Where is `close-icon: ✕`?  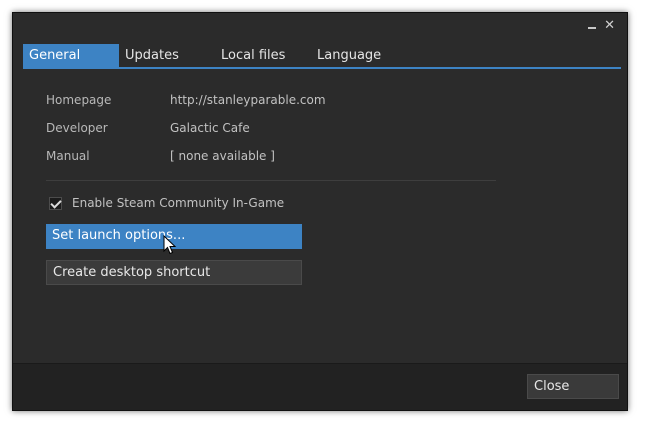
close-icon: ✕ is located at coordinates (609, 25).